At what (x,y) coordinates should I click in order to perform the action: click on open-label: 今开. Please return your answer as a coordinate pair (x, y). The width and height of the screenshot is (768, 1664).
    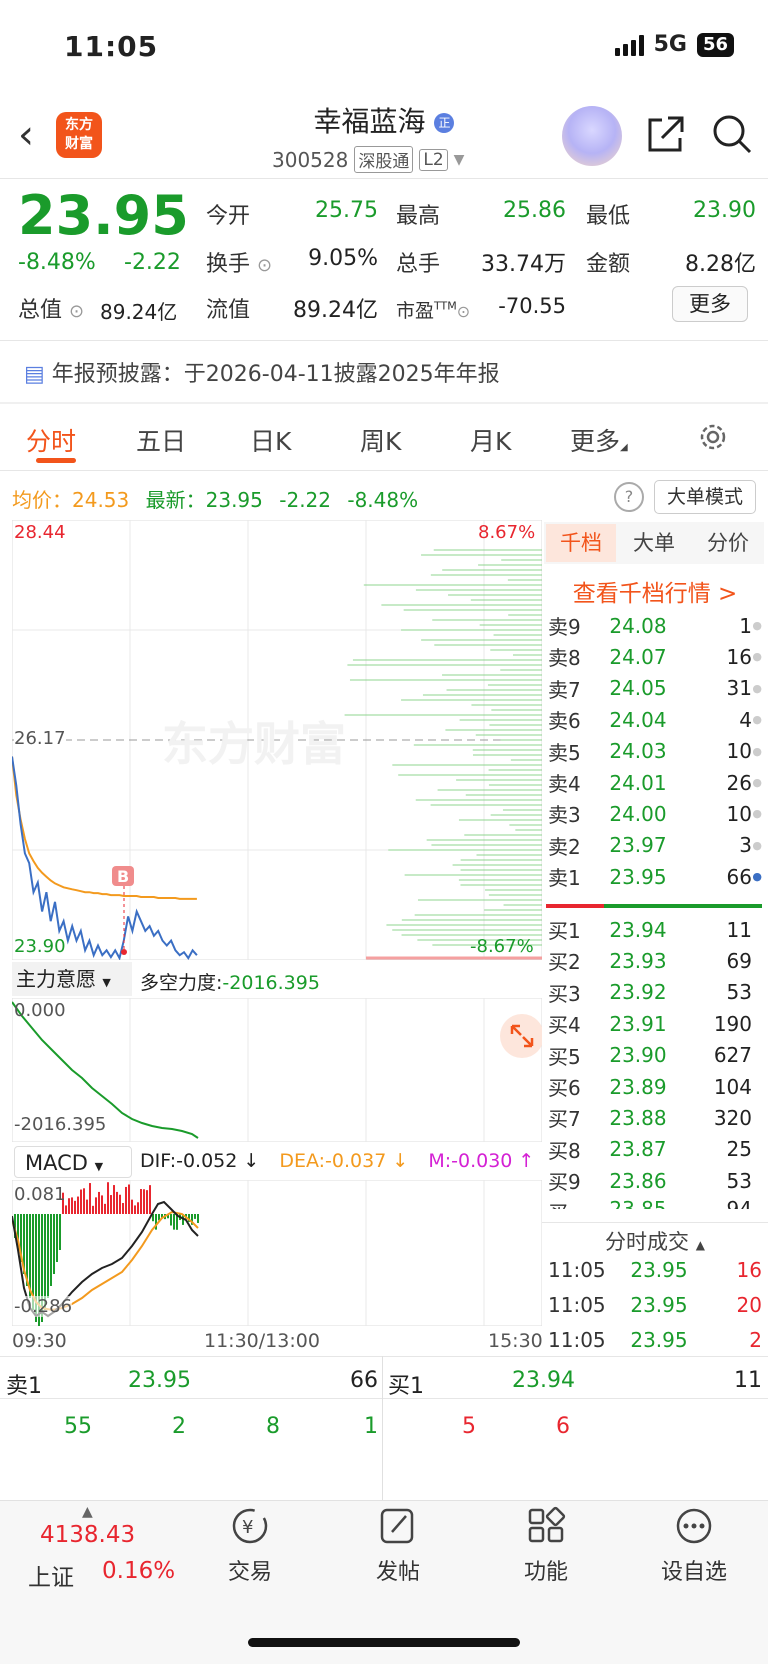
    Looking at the image, I should click on (228, 216).